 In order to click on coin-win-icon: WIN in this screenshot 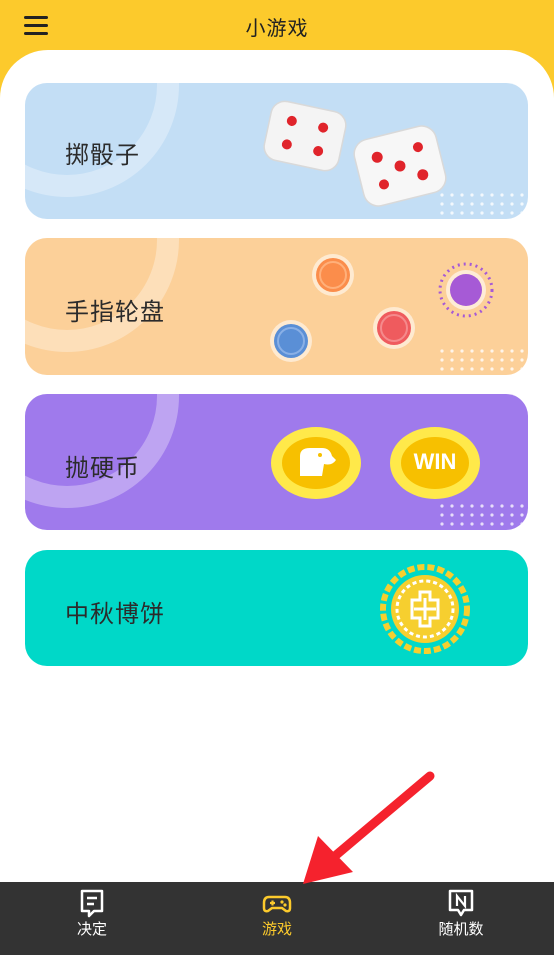, I will do `click(435, 463)`.